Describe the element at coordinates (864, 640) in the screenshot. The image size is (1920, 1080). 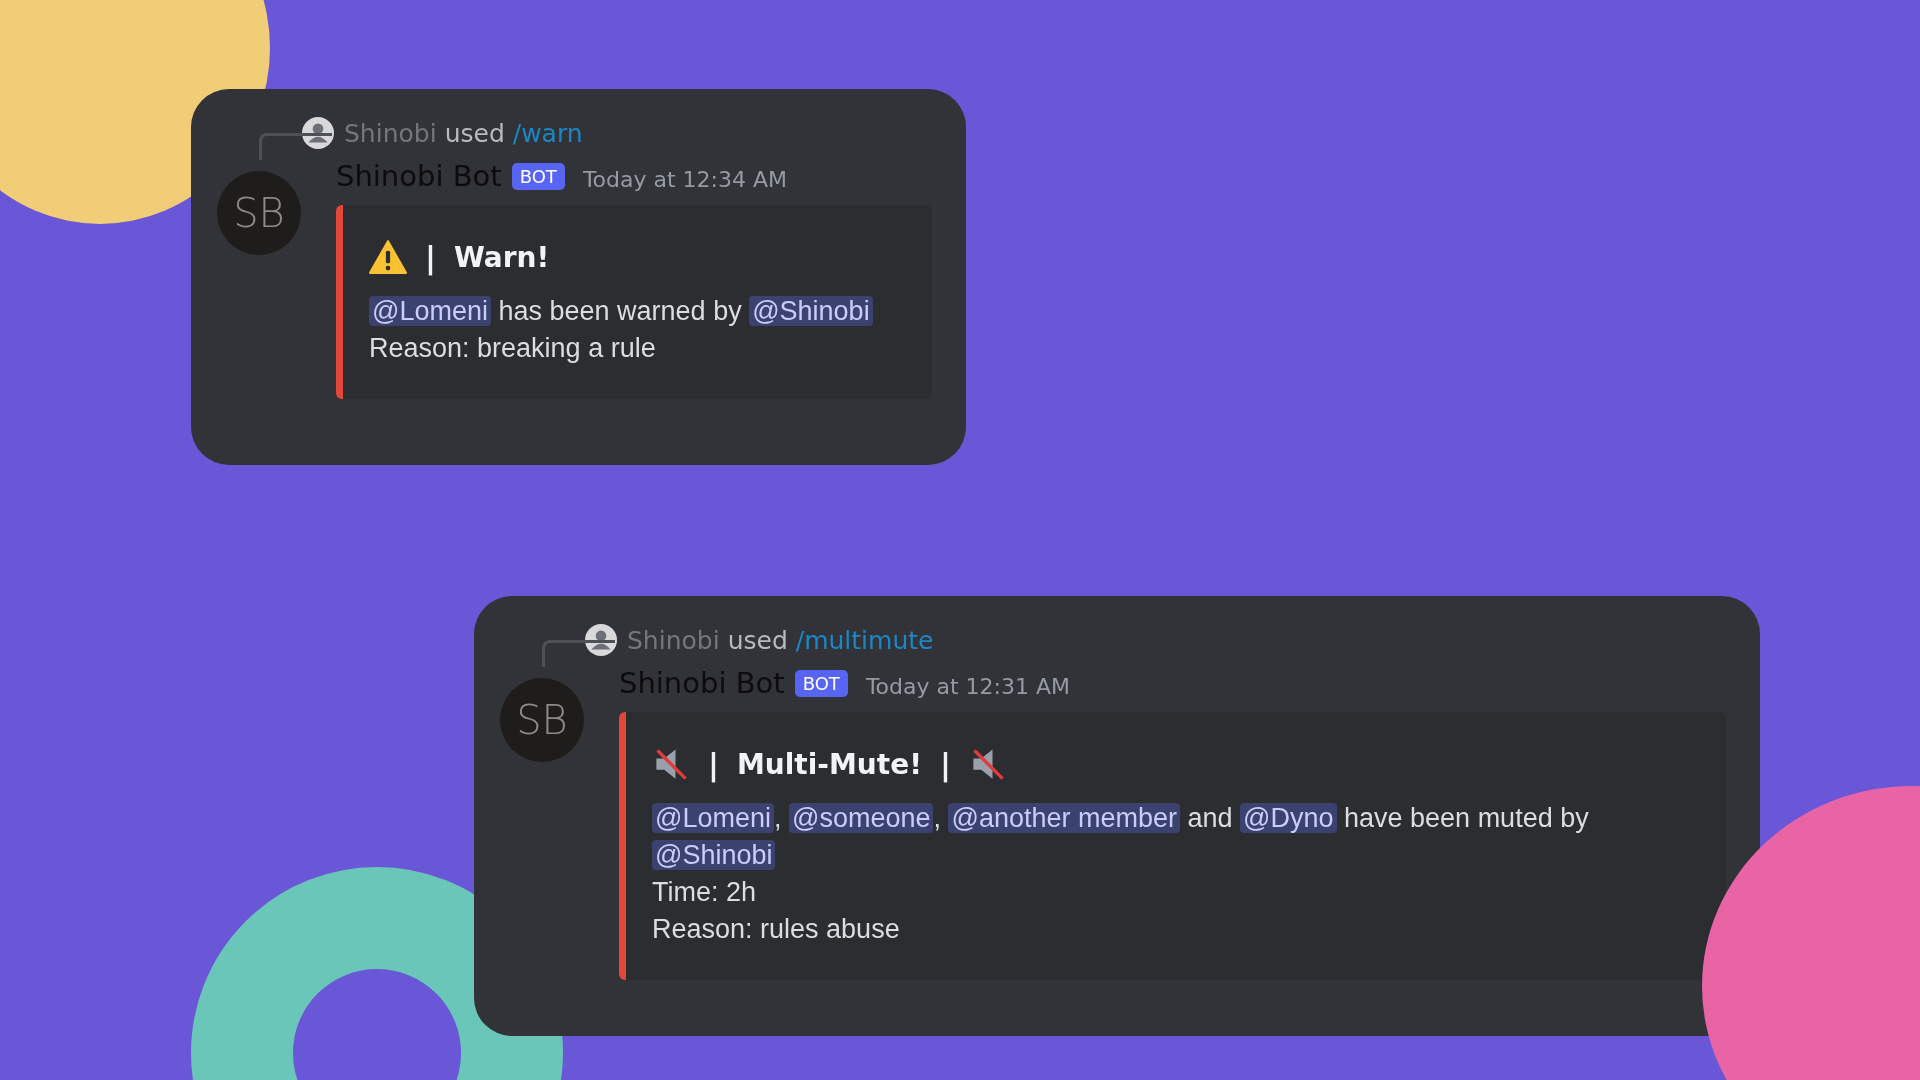
I see `command-link: /multimute` at that location.